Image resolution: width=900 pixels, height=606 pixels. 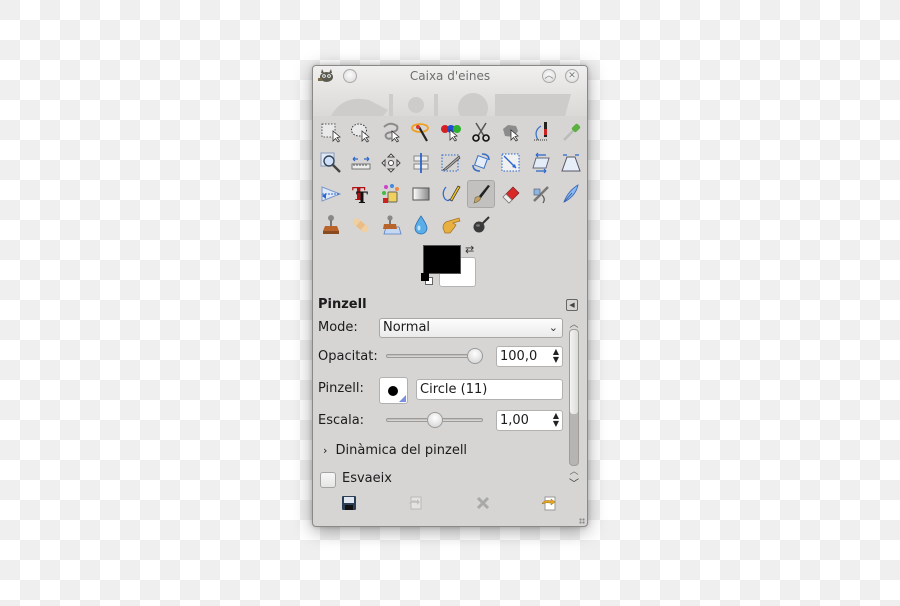 What do you see at coordinates (549, 76) in the screenshot?
I see `maximize-button: ︿` at bounding box center [549, 76].